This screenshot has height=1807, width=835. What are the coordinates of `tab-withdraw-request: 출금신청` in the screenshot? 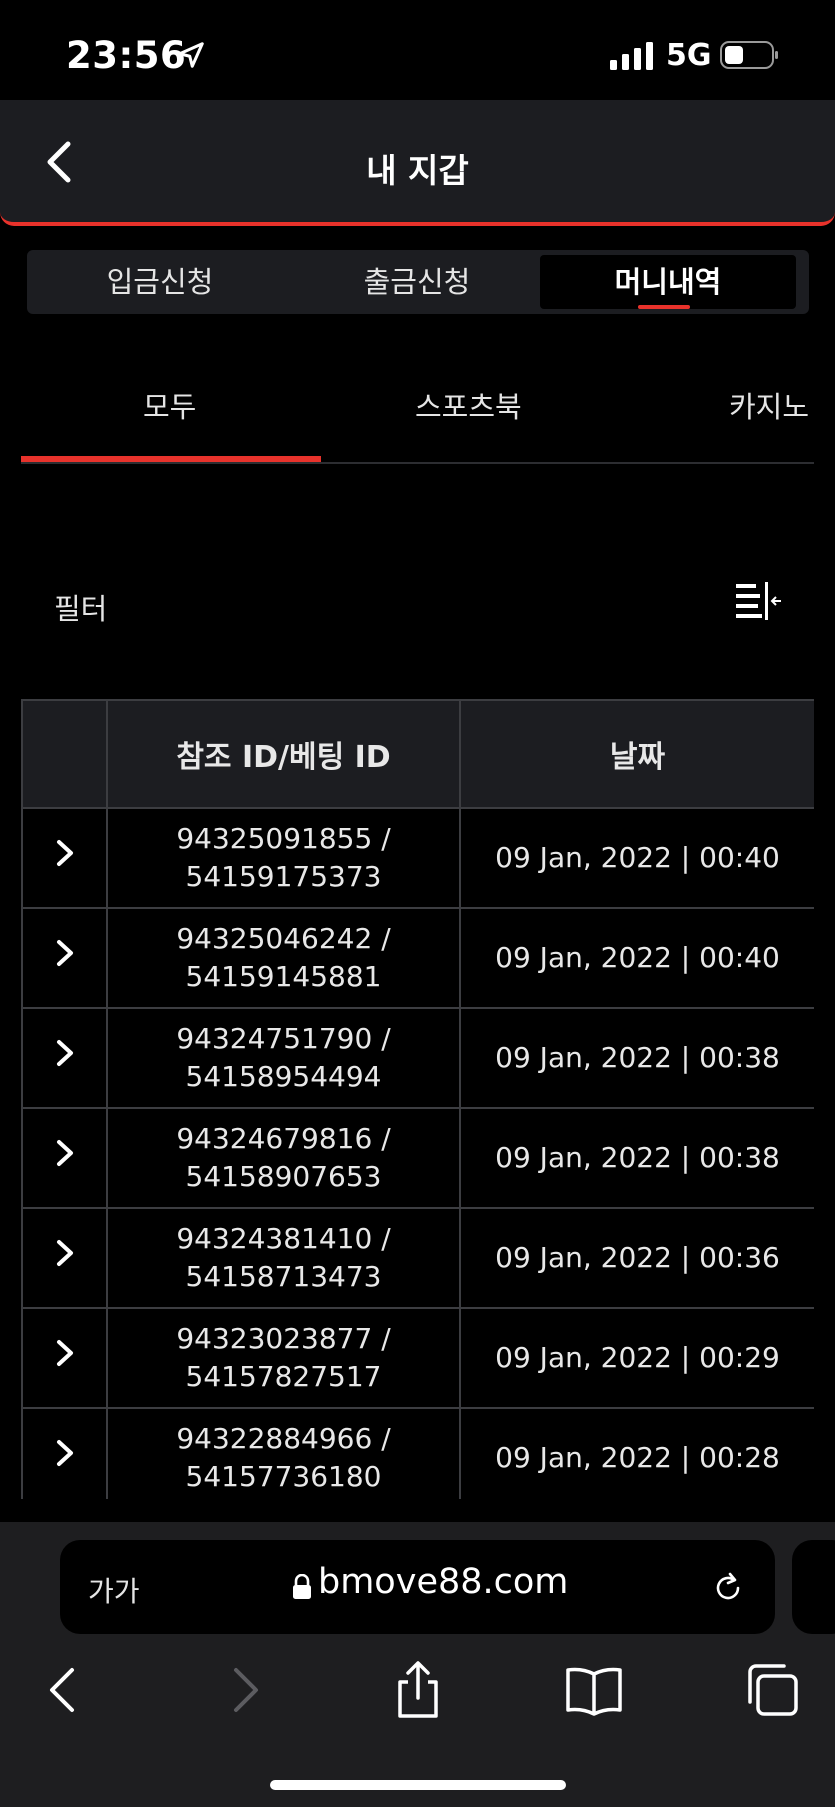 It's located at (417, 282).